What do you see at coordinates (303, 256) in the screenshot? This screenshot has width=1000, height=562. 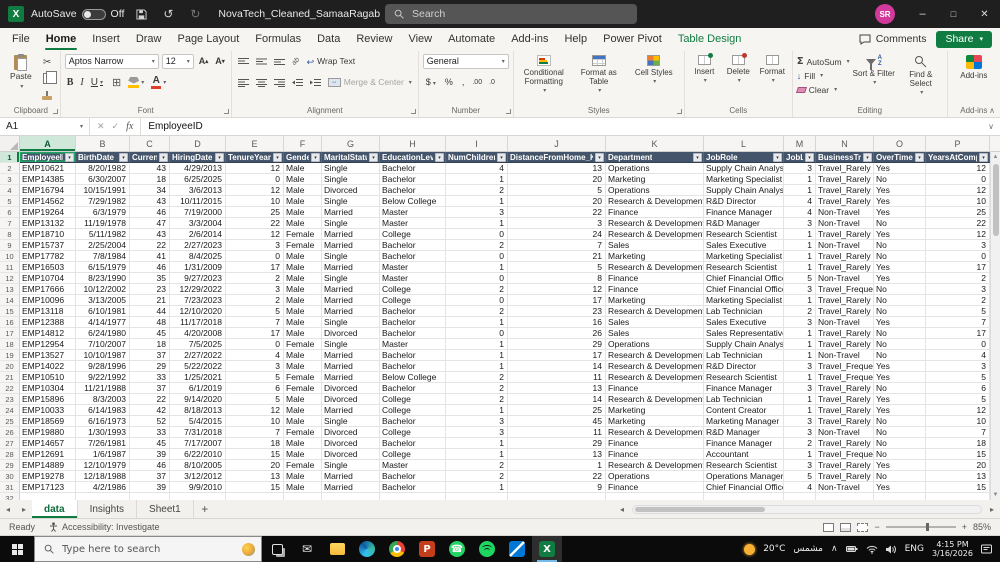 I see `cell-F10: Male` at bounding box center [303, 256].